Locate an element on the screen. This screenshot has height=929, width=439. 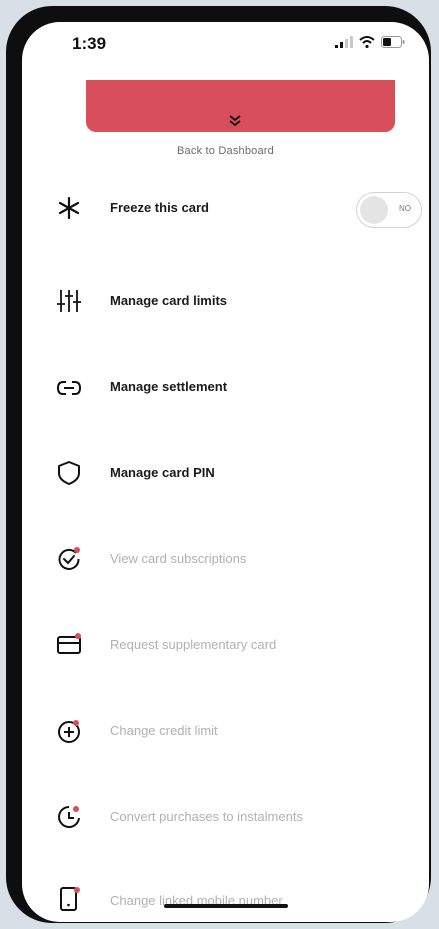
freeze-card-toggle: NO is located at coordinates (389, 210).